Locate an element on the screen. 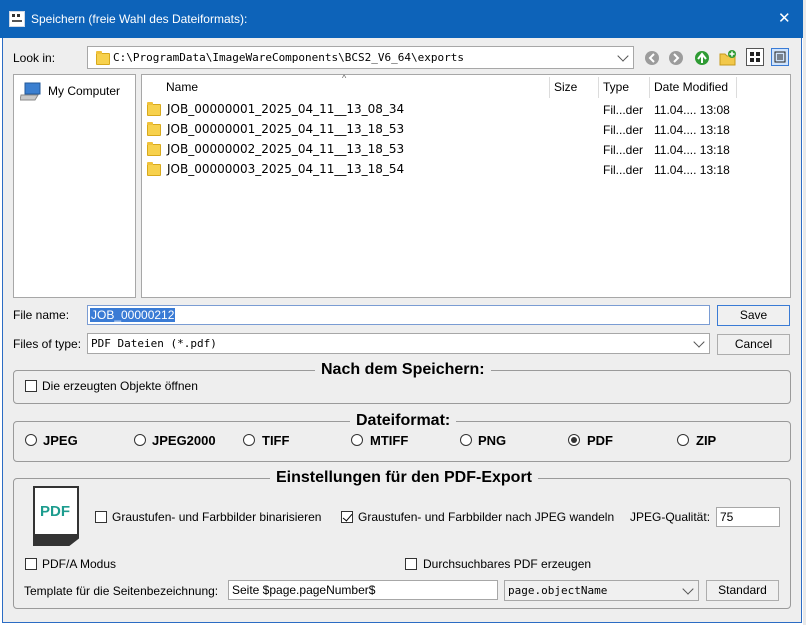 The width and height of the screenshot is (806, 625). searchable-pdf-checkbox is located at coordinates (411, 564).